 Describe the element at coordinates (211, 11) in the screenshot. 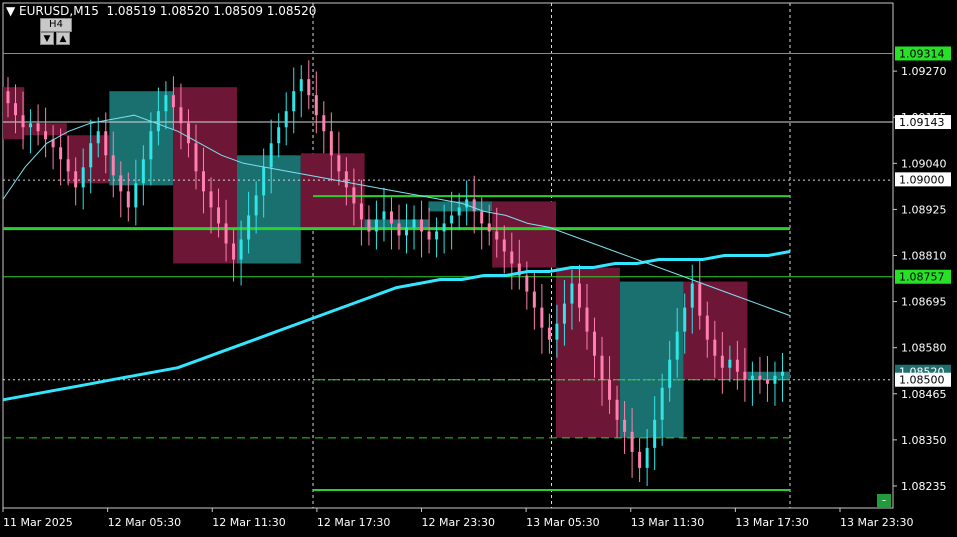

I see `ohlc-readout: 1.08519 1.08520 1.08509 1.08520` at that location.